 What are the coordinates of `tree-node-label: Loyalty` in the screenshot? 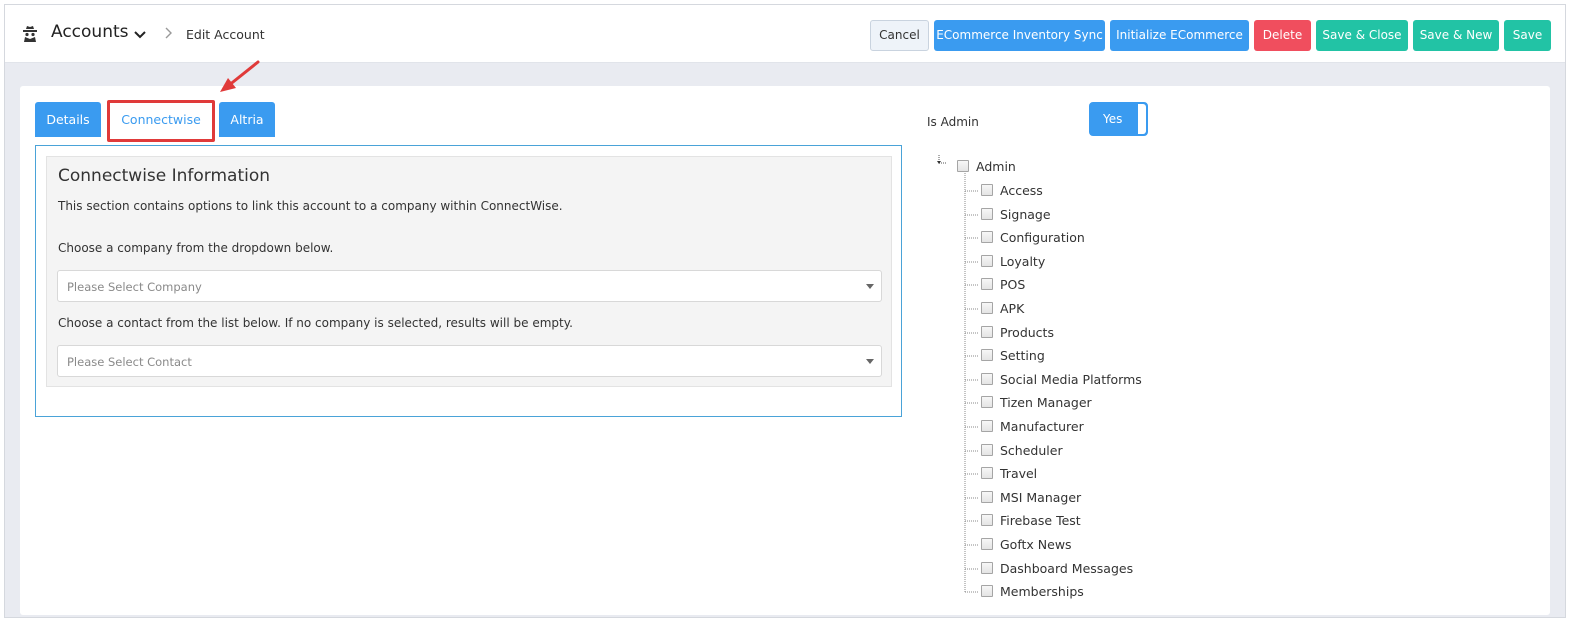 It's located at (1023, 261).